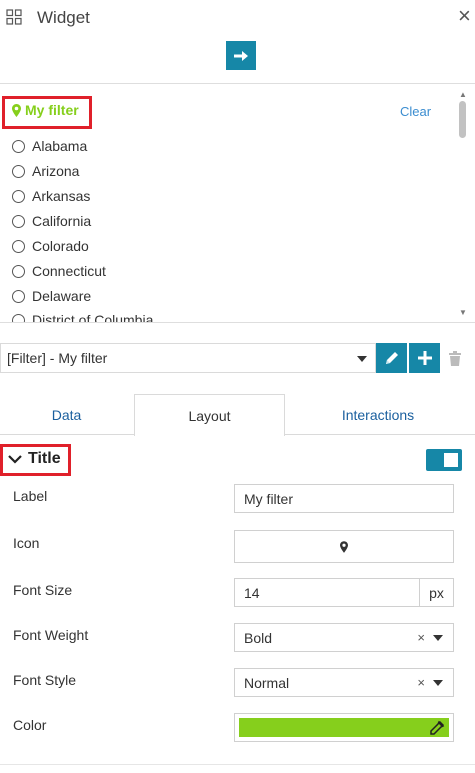  Describe the element at coordinates (62, 296) in the screenshot. I see `option-label: Delaware` at that location.